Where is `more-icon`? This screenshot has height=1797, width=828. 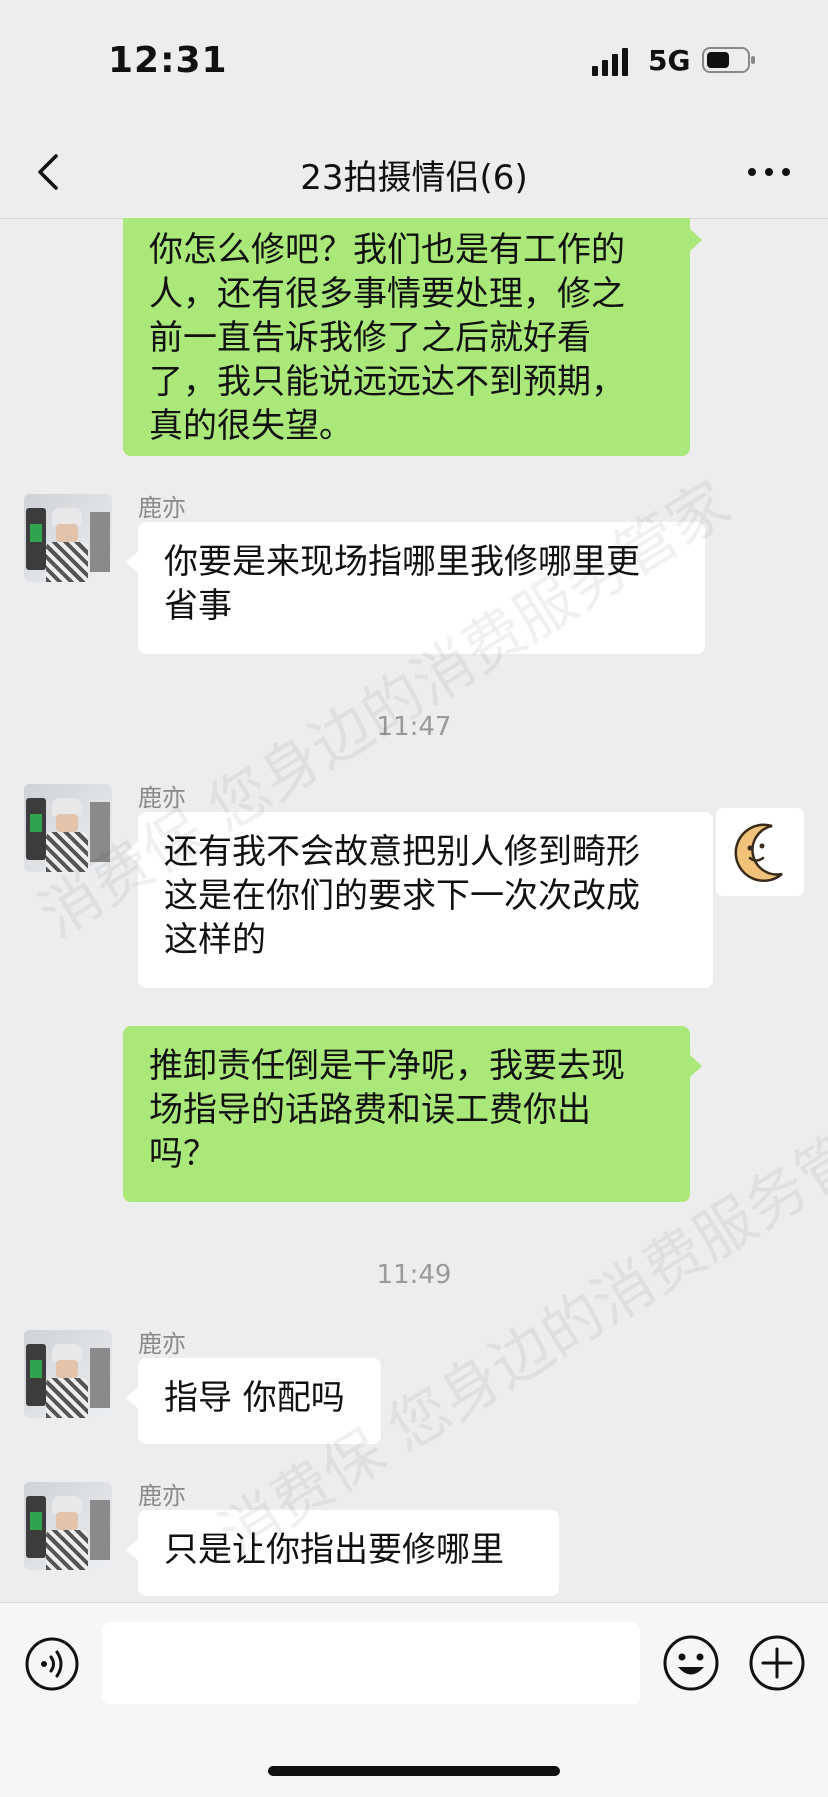 more-icon is located at coordinates (769, 172).